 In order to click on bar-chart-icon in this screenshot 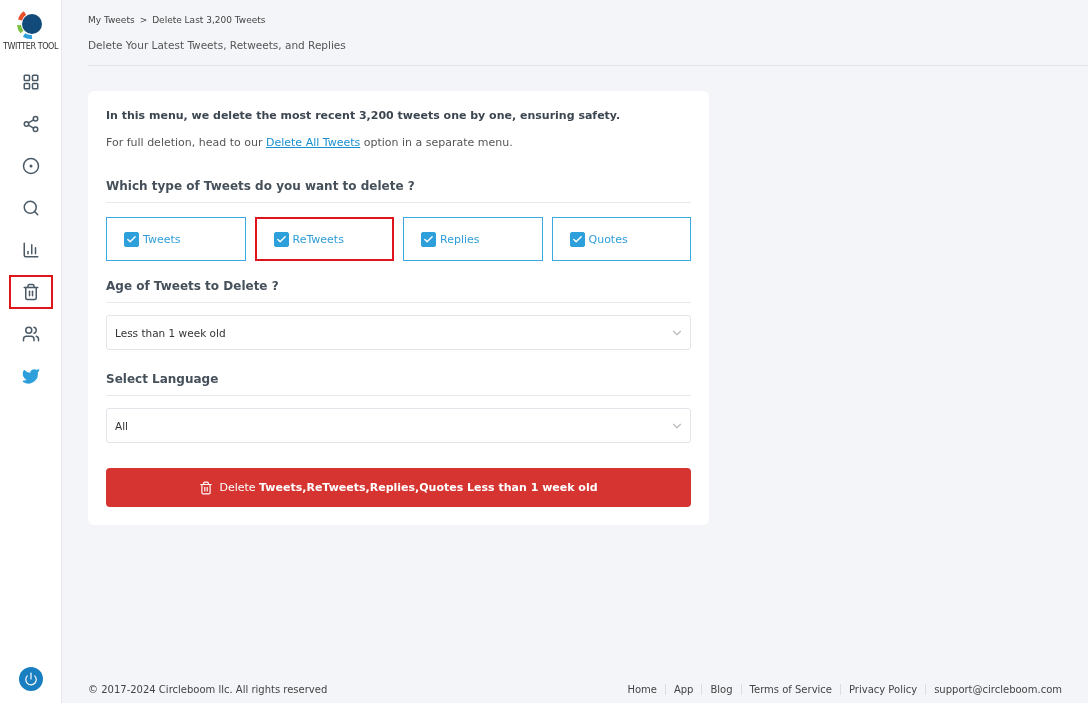, I will do `click(30, 250)`.